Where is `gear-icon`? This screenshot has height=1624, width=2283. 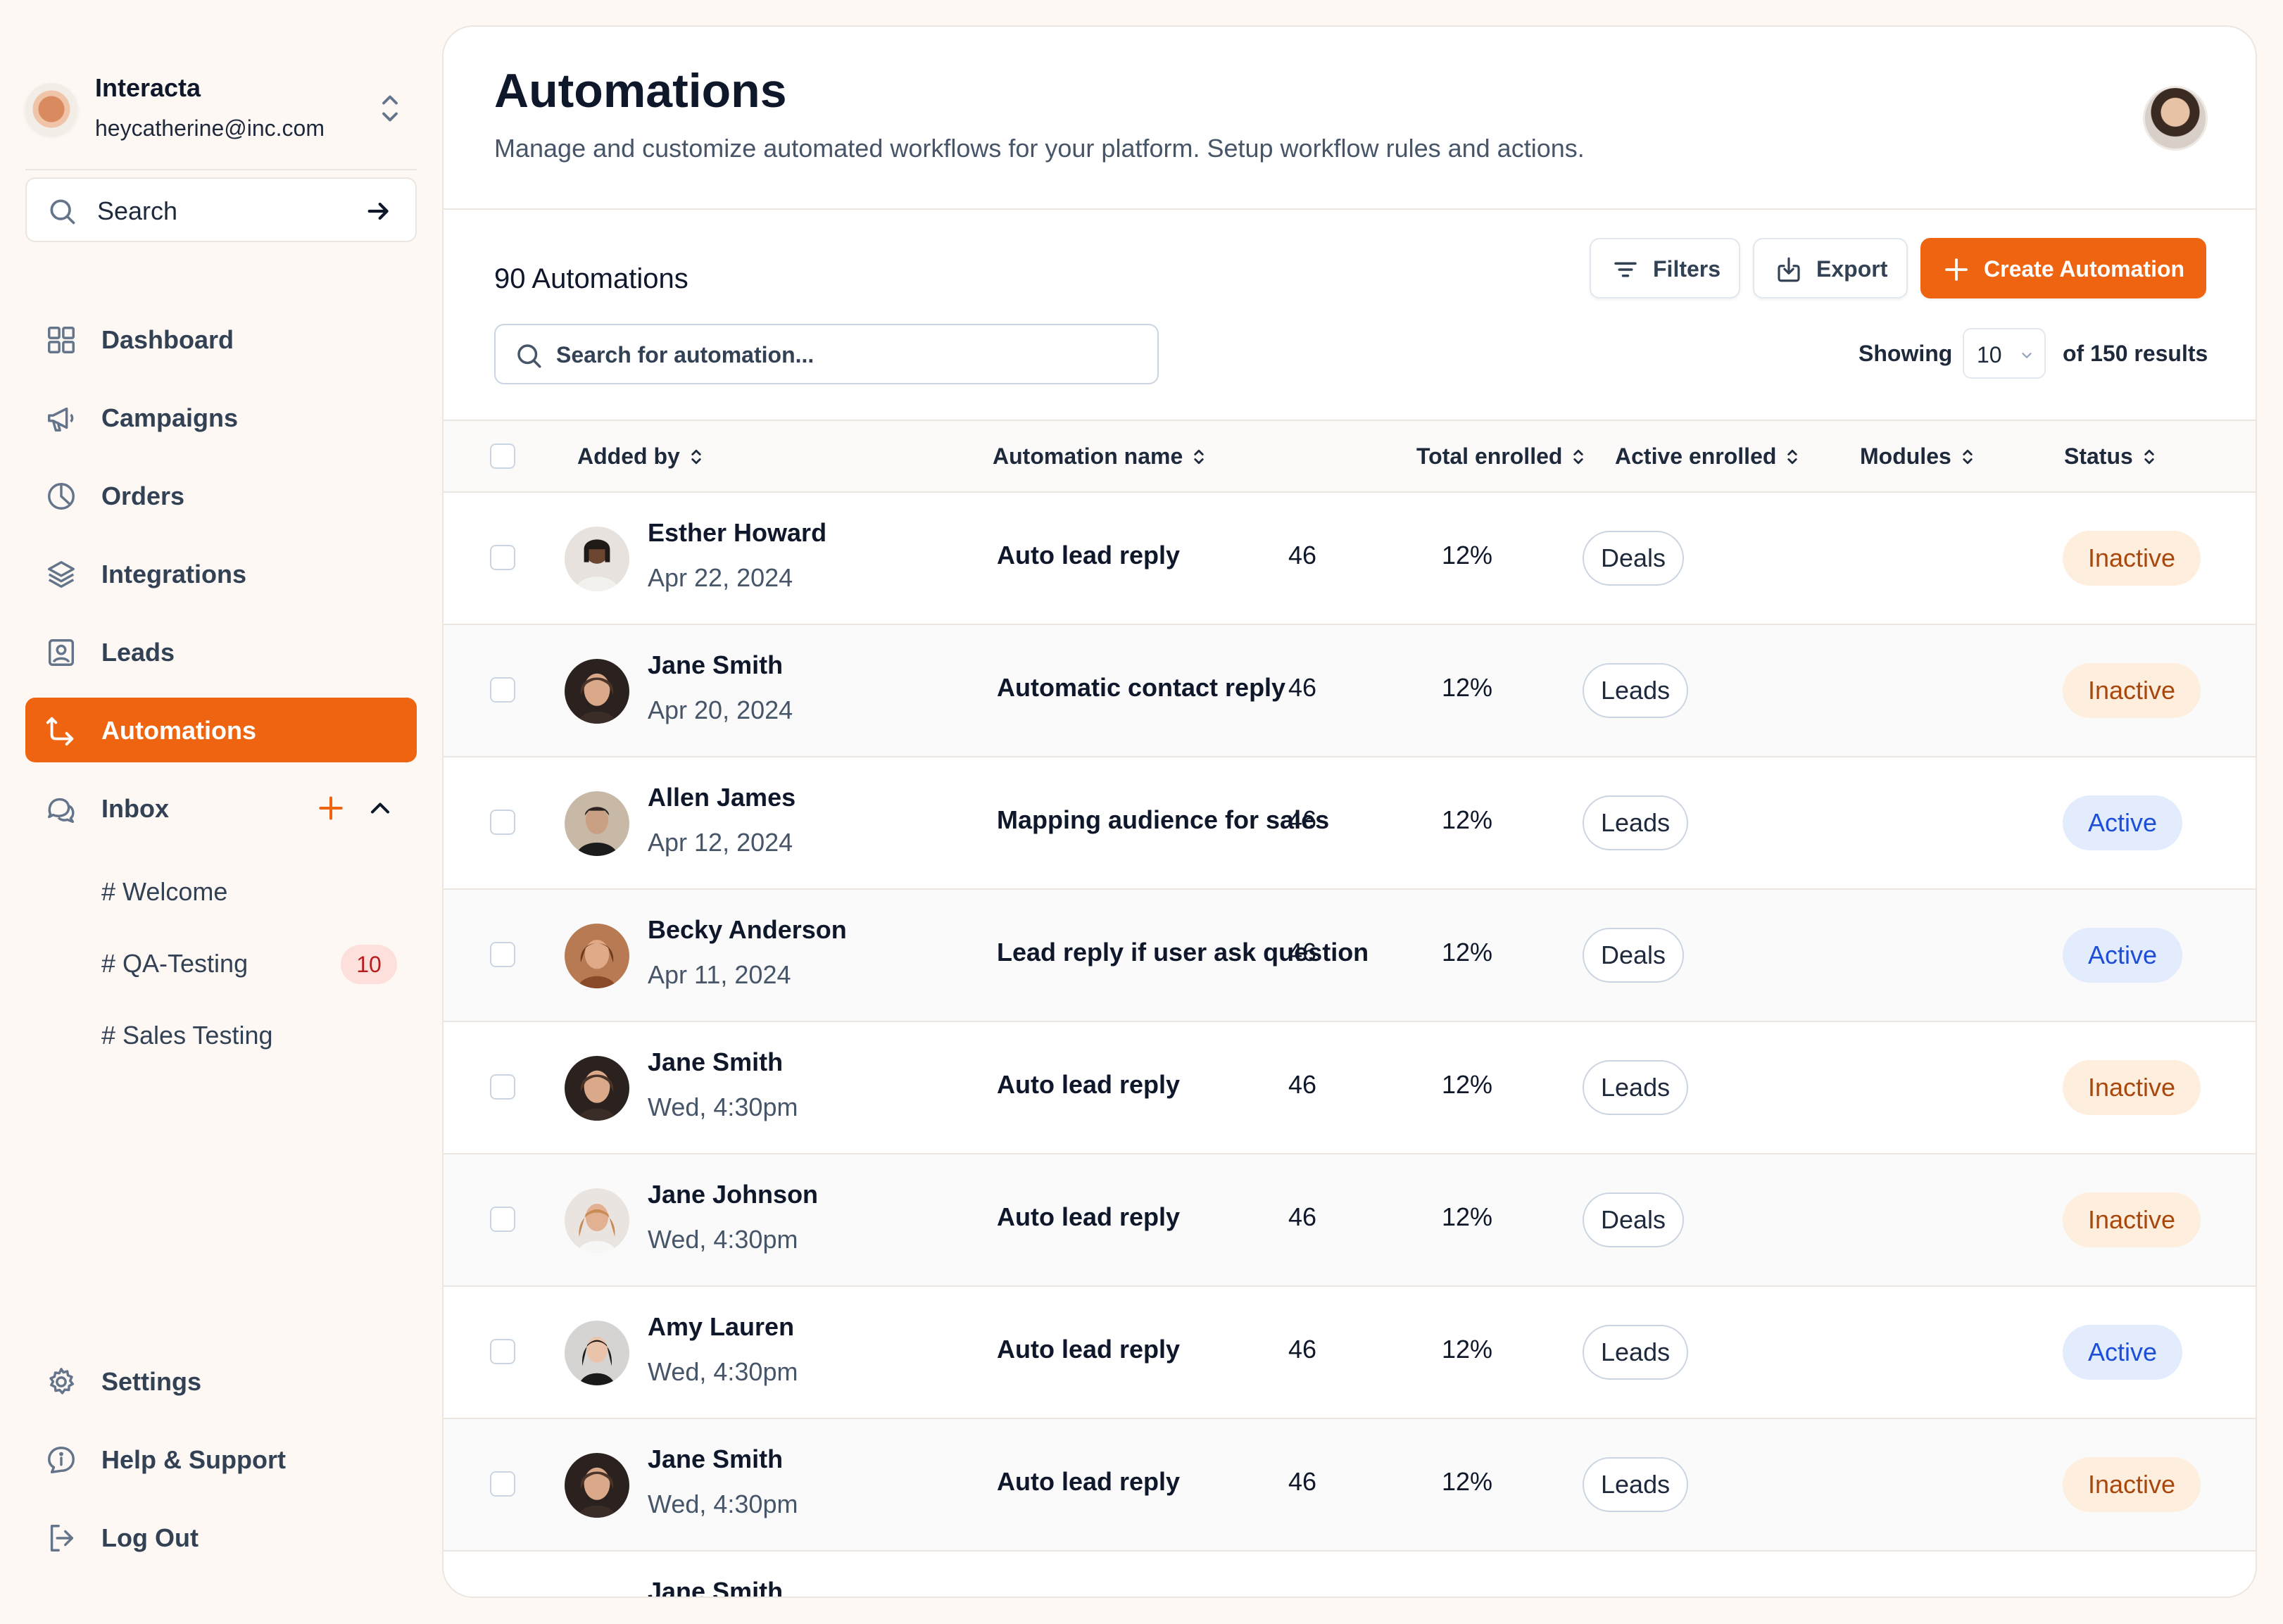
gear-icon is located at coordinates (62, 1381).